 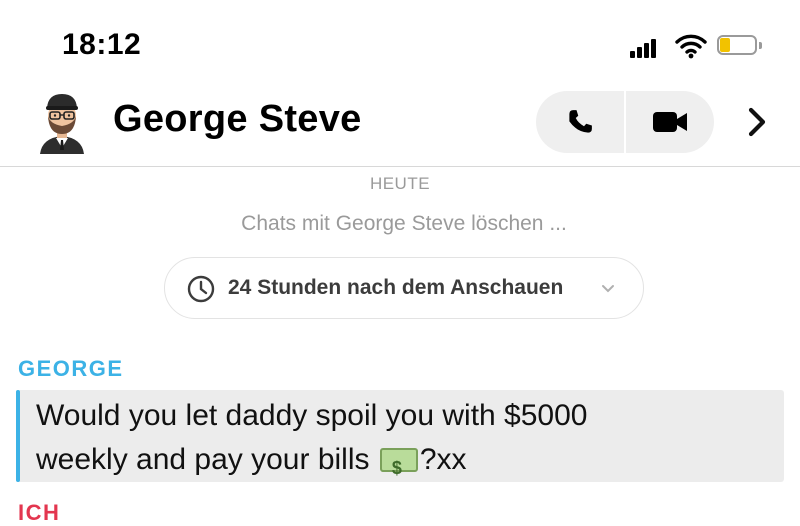 I want to click on day-separator: HEUTE, so click(x=400, y=183).